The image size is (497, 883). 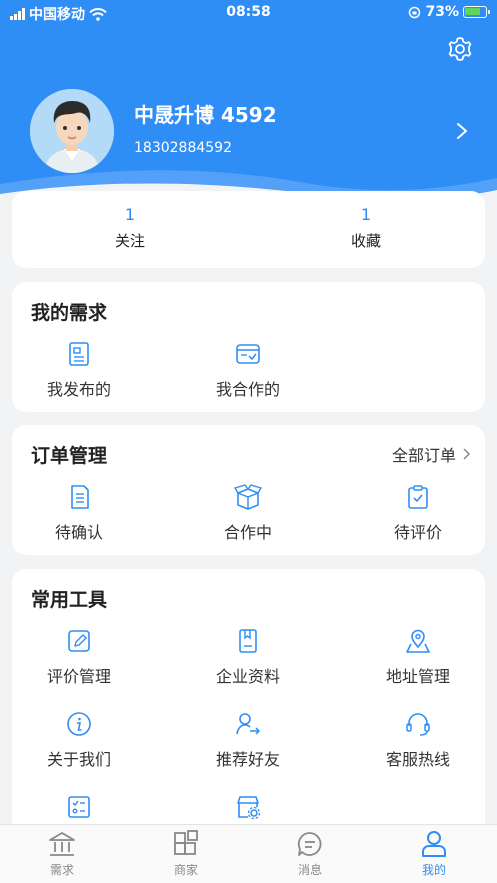 I want to click on service-hotline-button: 客服热线, so click(x=418, y=740).